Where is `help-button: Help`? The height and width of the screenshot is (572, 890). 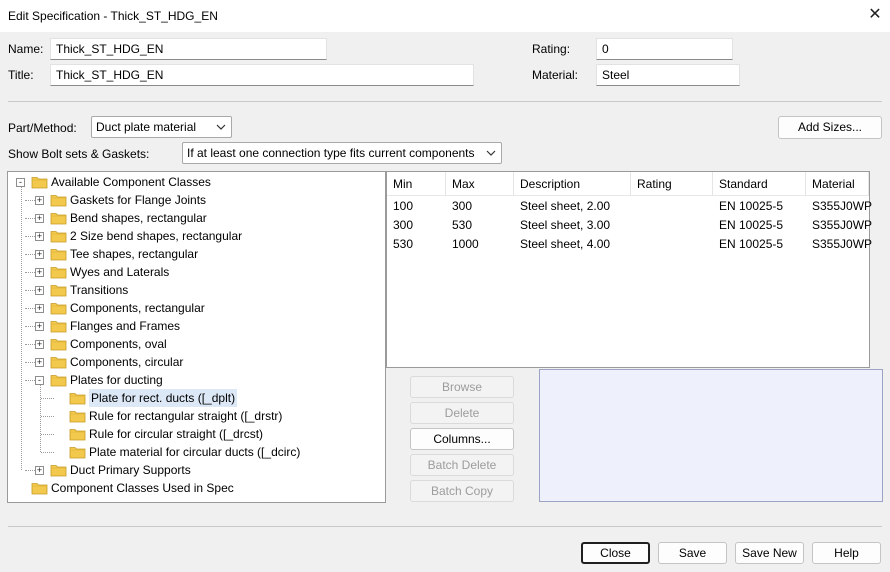 help-button: Help is located at coordinates (846, 553).